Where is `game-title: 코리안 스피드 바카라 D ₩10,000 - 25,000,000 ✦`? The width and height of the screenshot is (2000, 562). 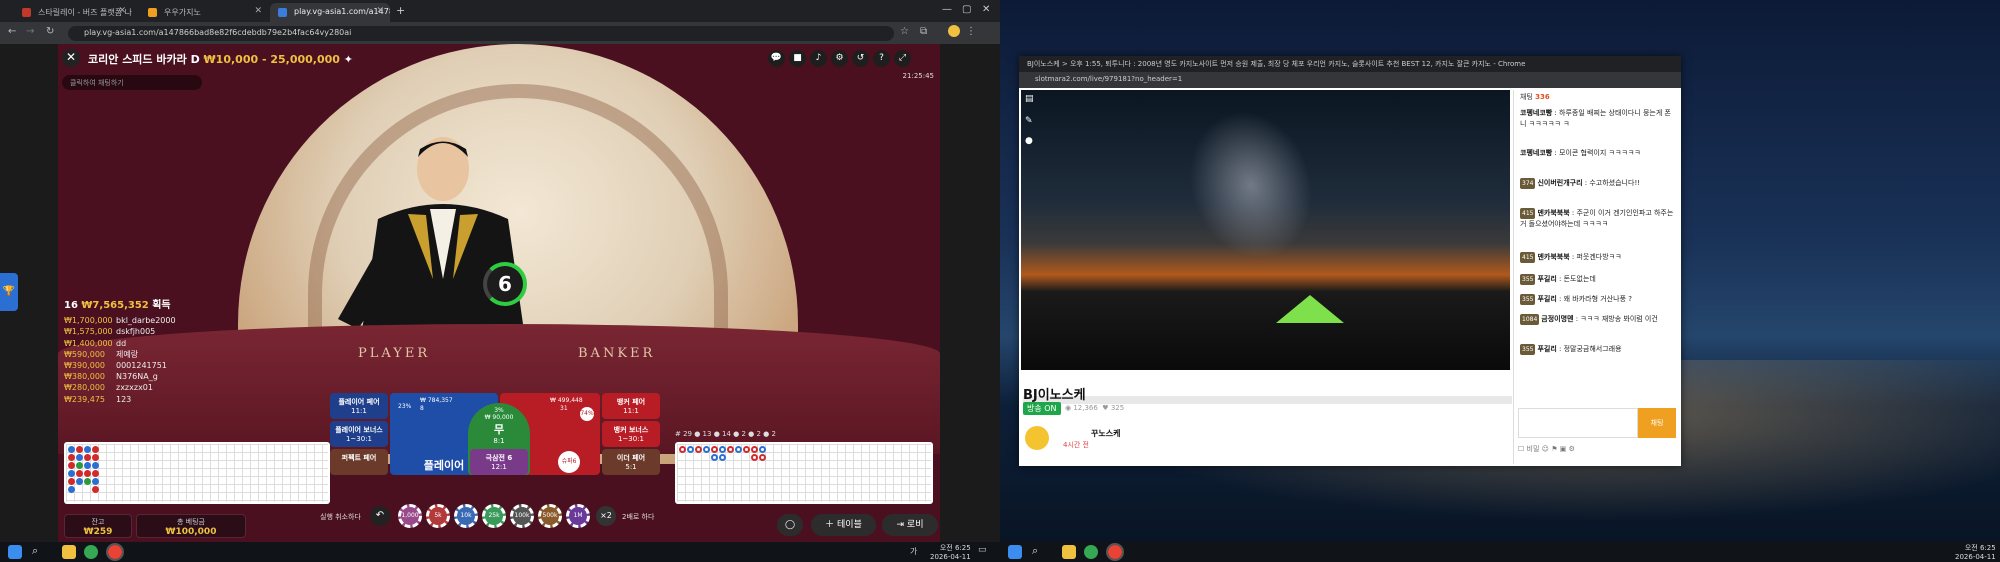
game-title: 코리안 스피드 바카라 D ₩10,000 - 25,000,000 ✦ is located at coordinates (220, 59).